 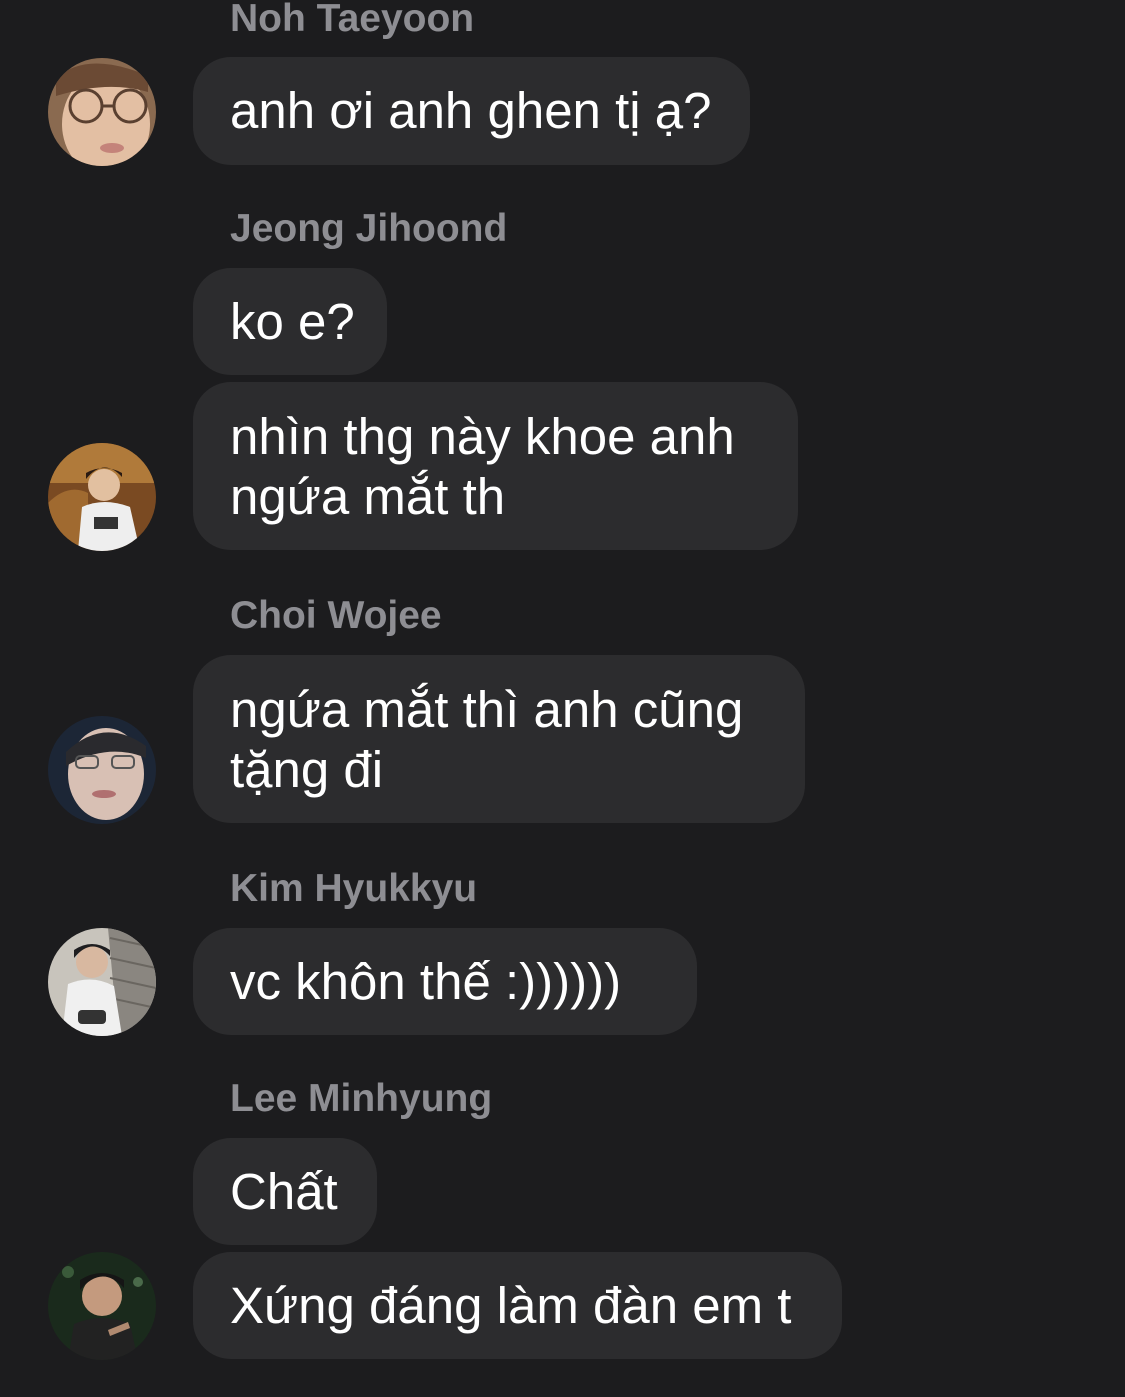 I want to click on sender-name: Choi Wojee, so click(x=336, y=615).